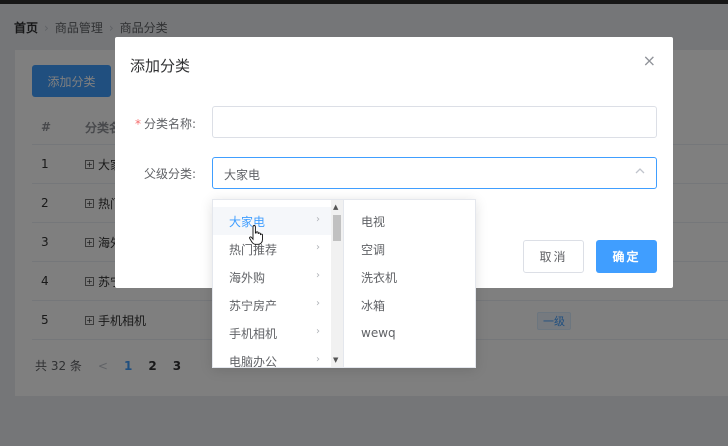  What do you see at coordinates (553, 256) in the screenshot?
I see `cancel-button: 取消` at bounding box center [553, 256].